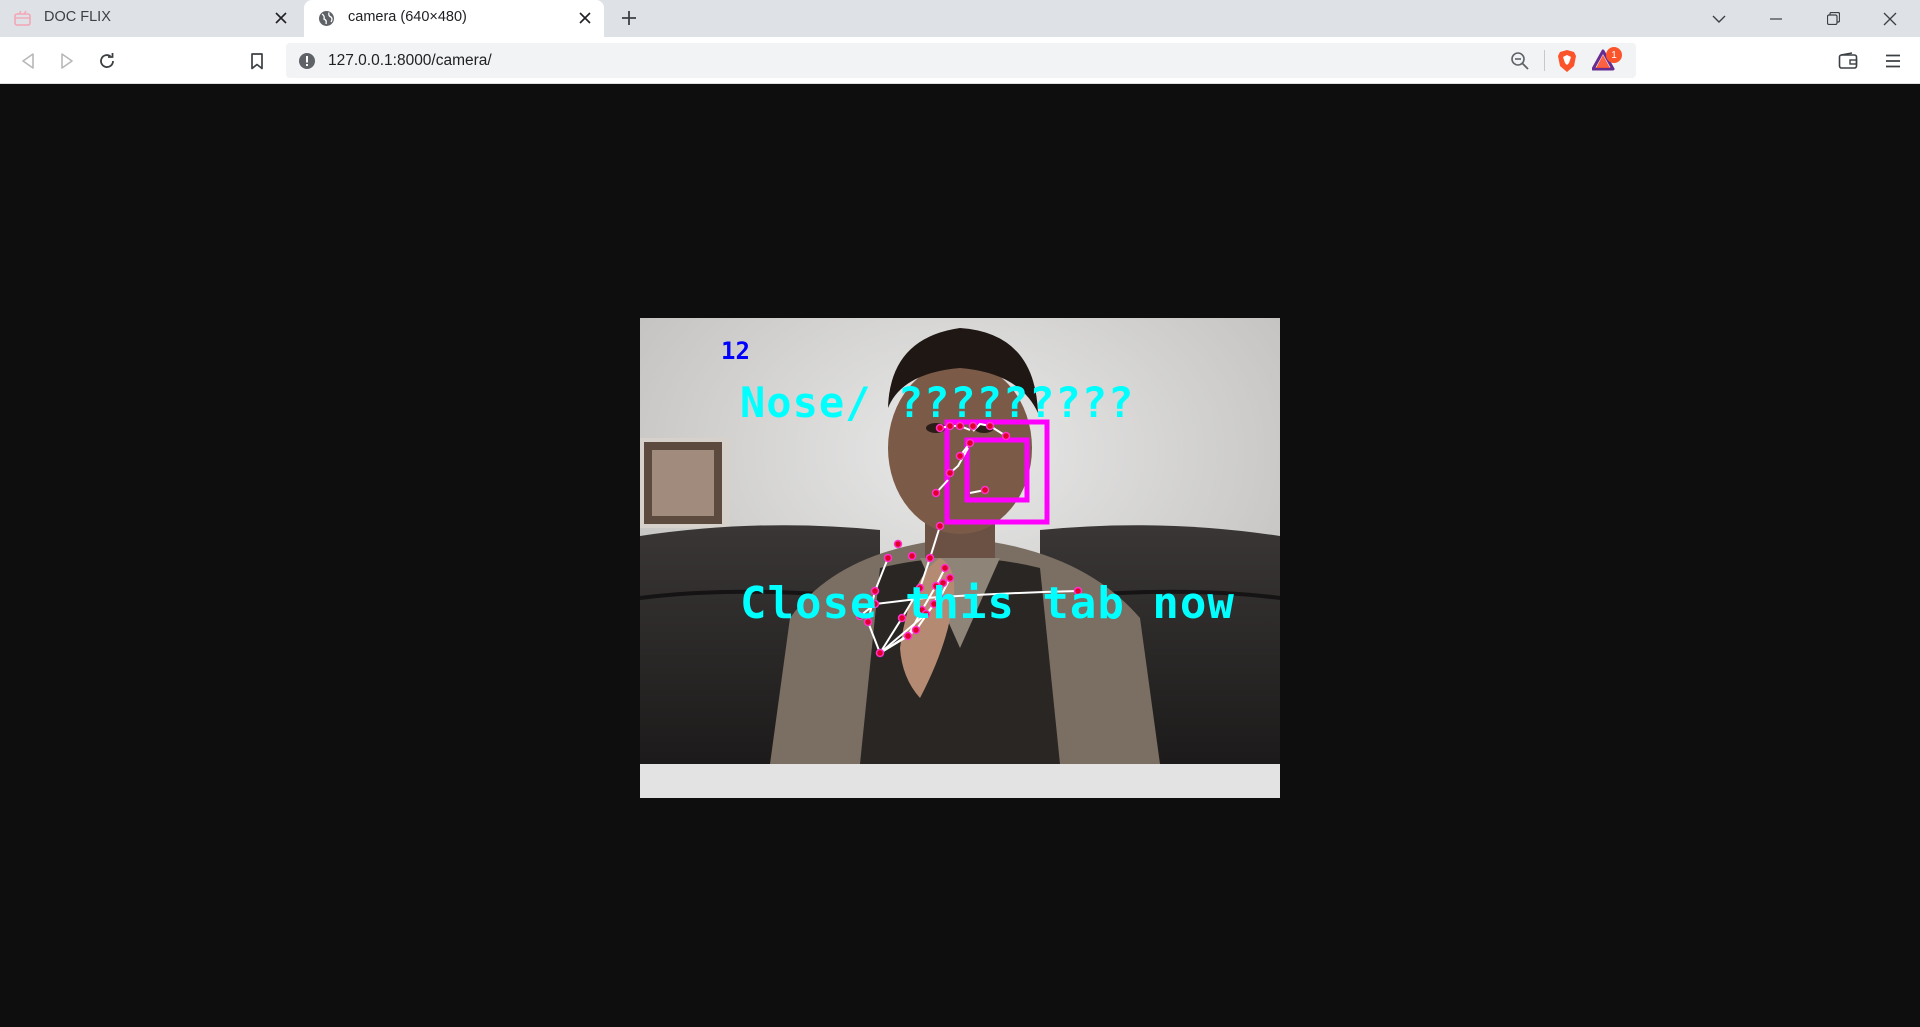 This screenshot has height=1027, width=1920. I want to click on chevron-down-icon, so click(1719, 19).